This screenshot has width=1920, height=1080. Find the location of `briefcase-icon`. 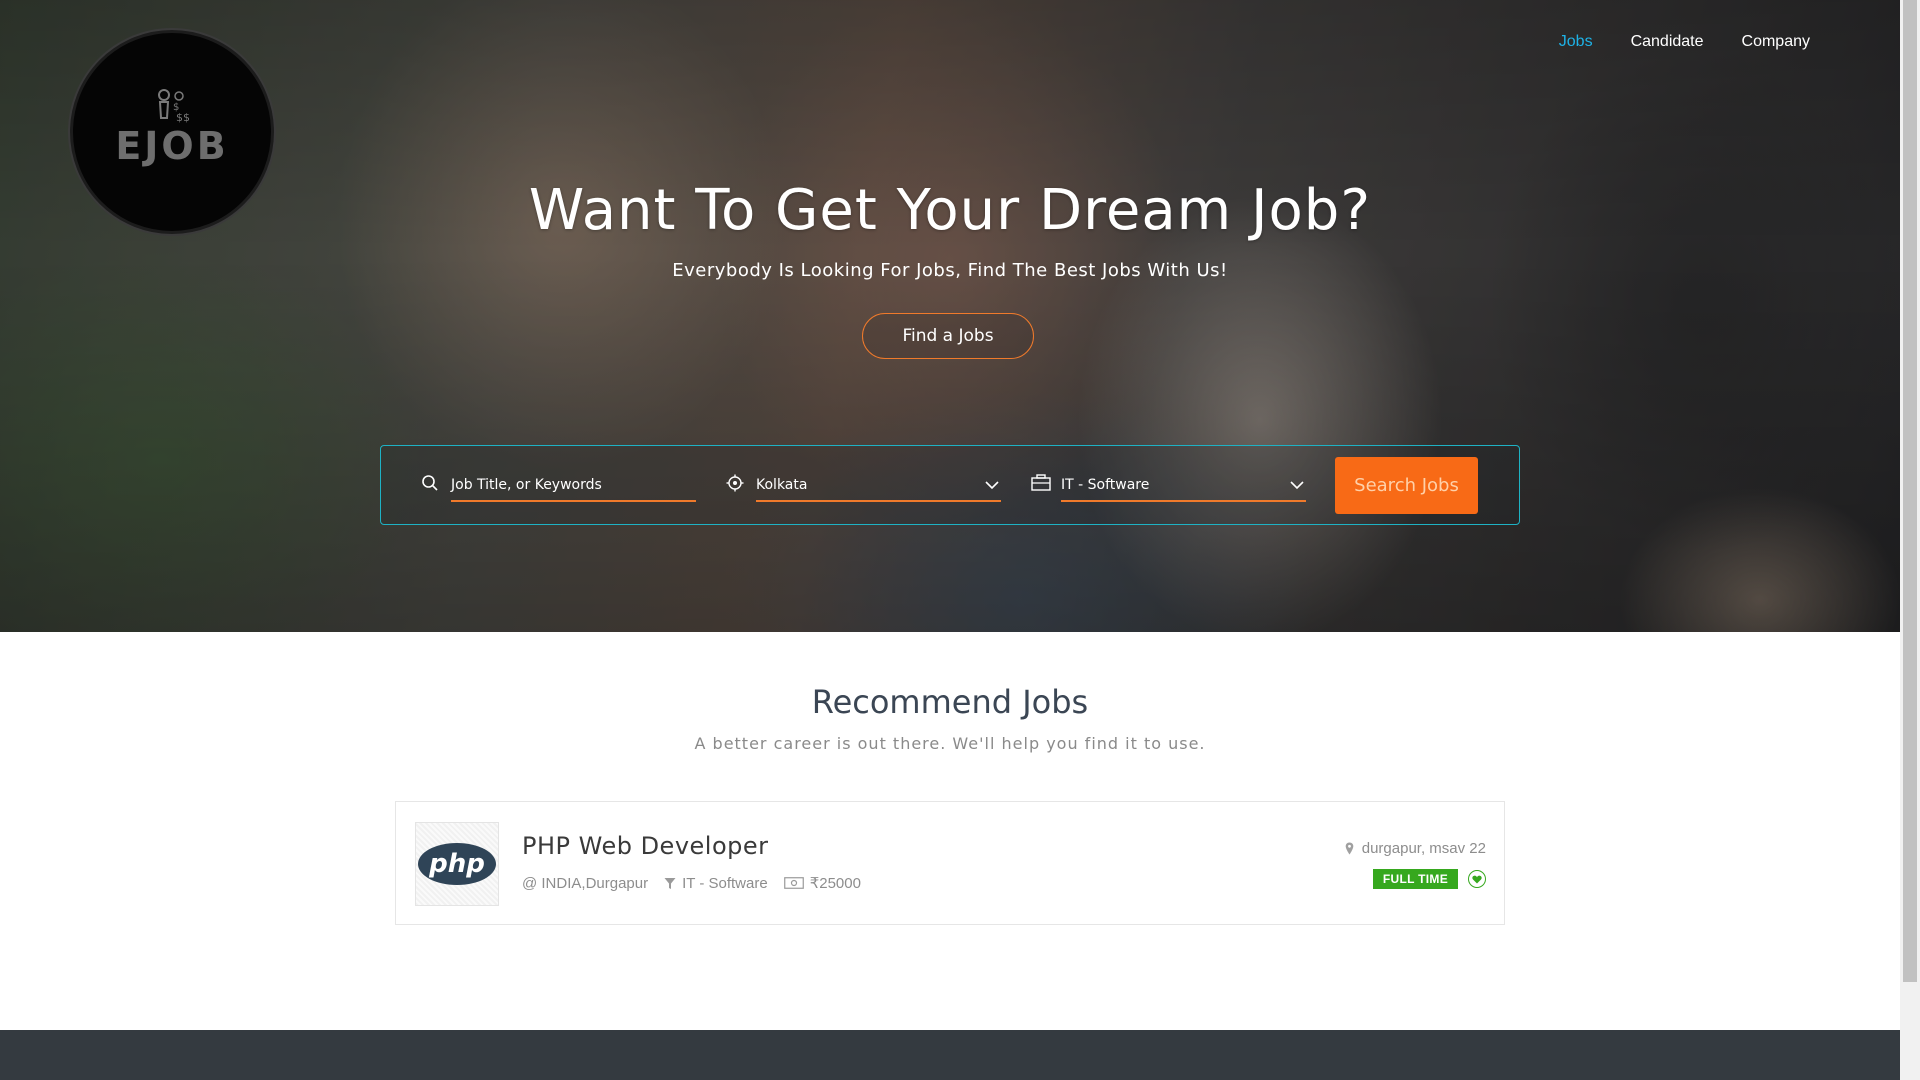

briefcase-icon is located at coordinates (1041, 483).